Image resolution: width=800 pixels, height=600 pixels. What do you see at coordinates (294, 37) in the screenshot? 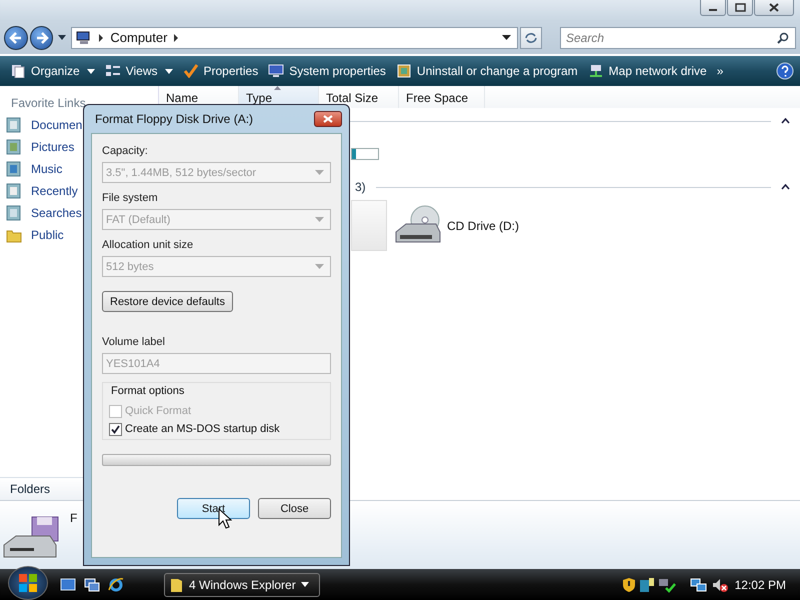
I see `address-bar: Computer` at bounding box center [294, 37].